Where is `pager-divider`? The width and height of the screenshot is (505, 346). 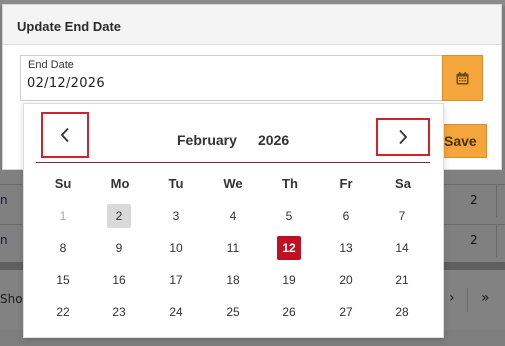
pager-divider is located at coordinates (467, 300).